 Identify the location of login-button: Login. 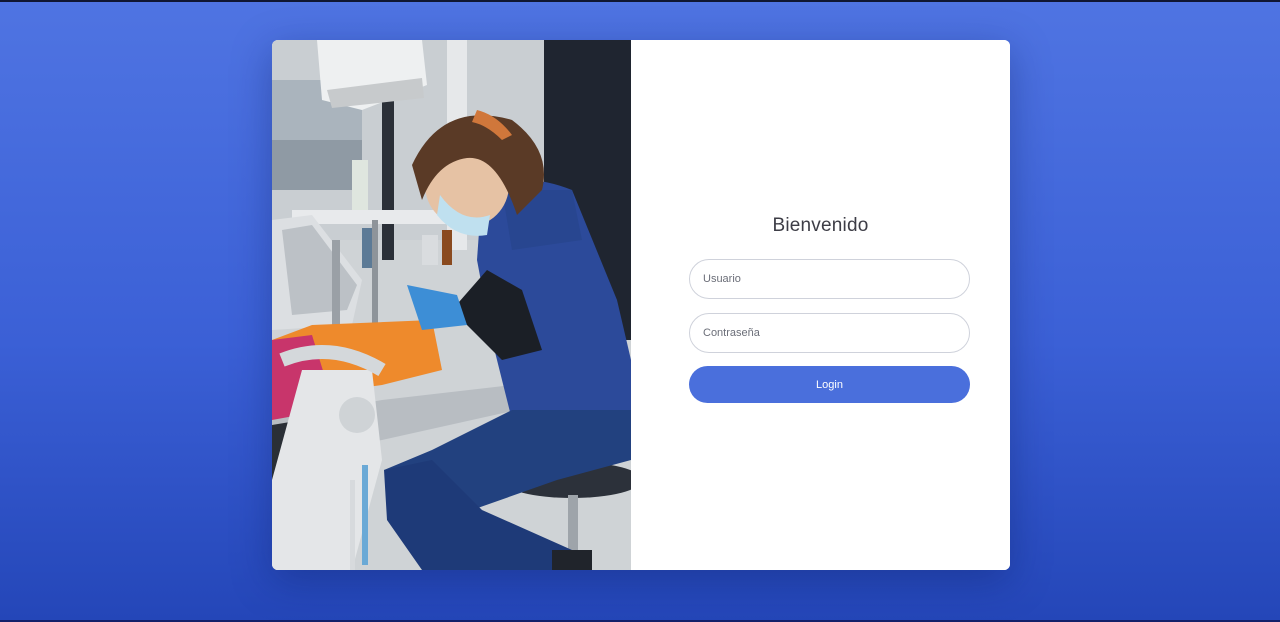
(829, 384).